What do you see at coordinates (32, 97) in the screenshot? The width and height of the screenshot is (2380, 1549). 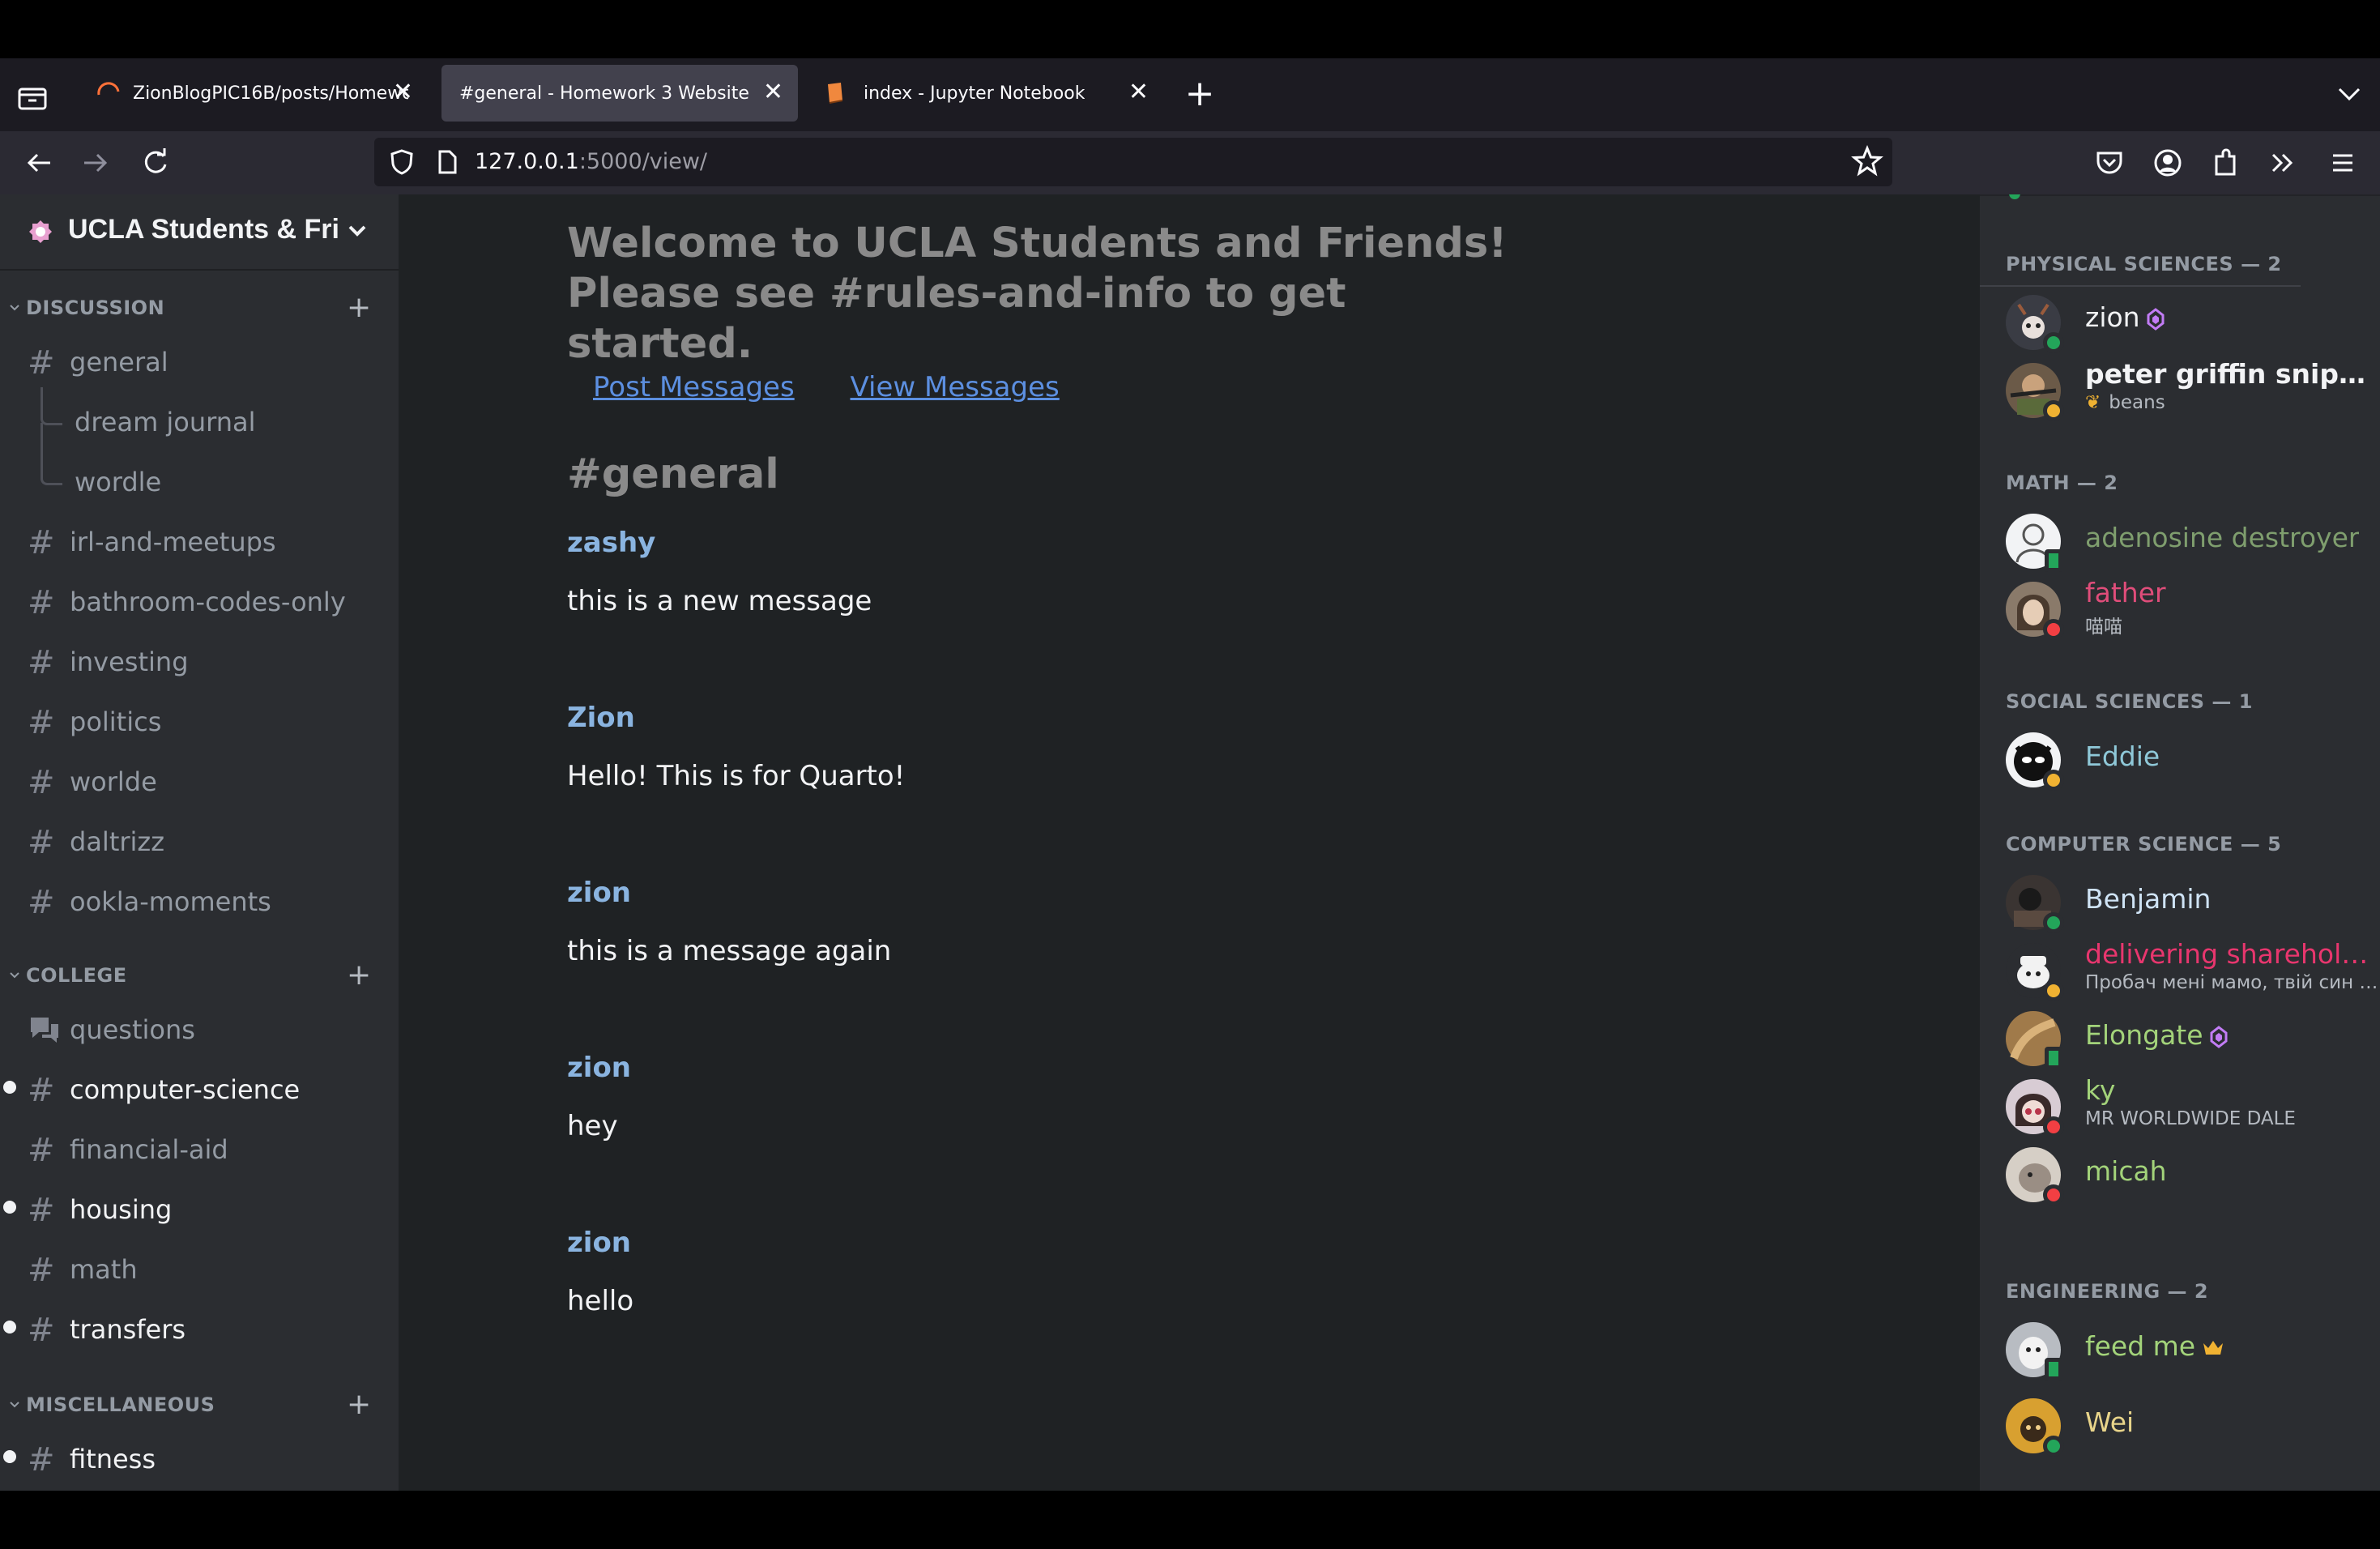 I see `tab-manager-icon` at bounding box center [32, 97].